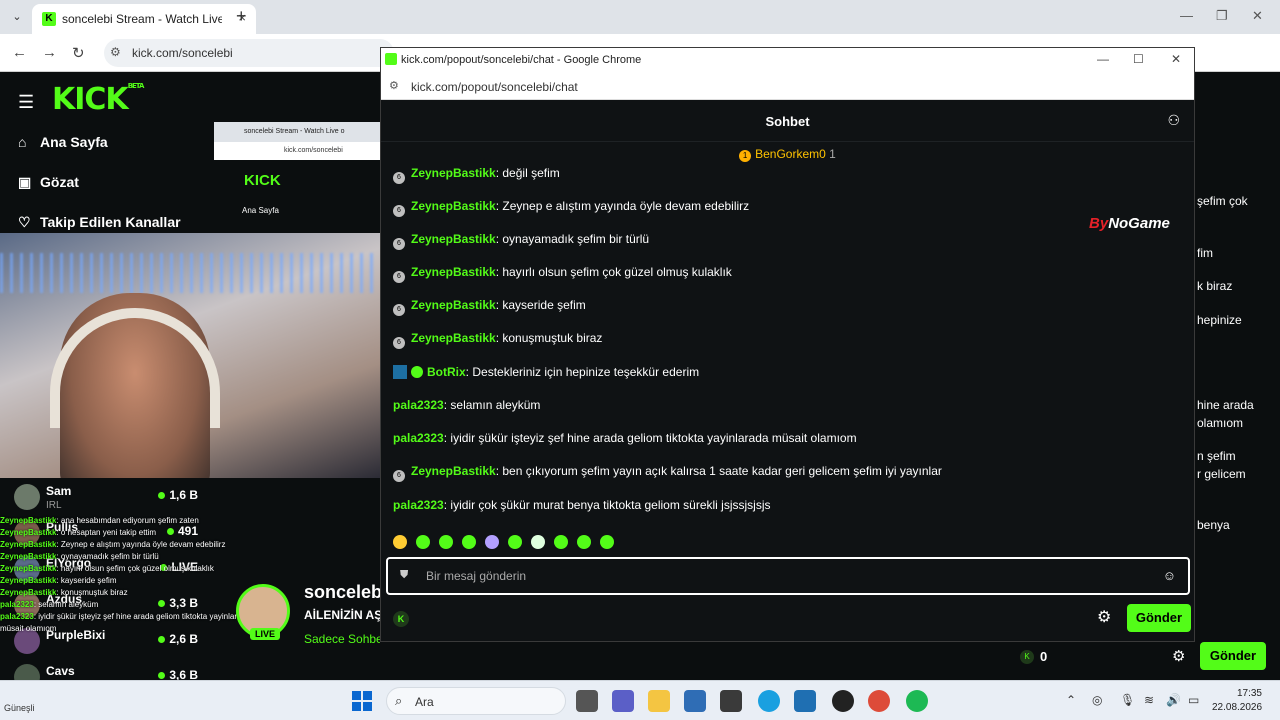  I want to click on emoji-picker-icon: ☺, so click(1169, 575).